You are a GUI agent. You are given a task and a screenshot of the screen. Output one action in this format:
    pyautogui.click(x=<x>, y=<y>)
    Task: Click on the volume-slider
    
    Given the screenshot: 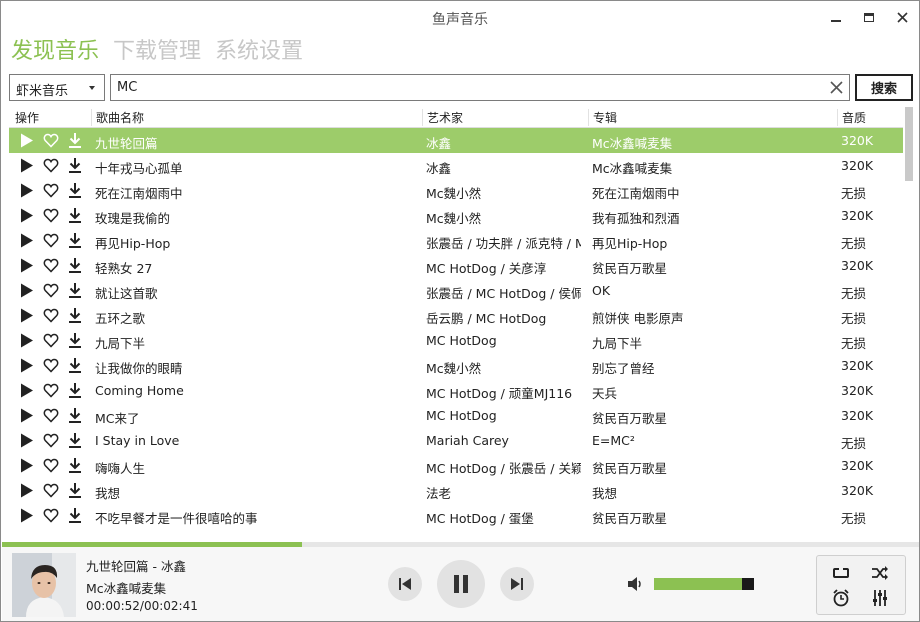 What is the action you would take?
    pyautogui.click(x=704, y=584)
    